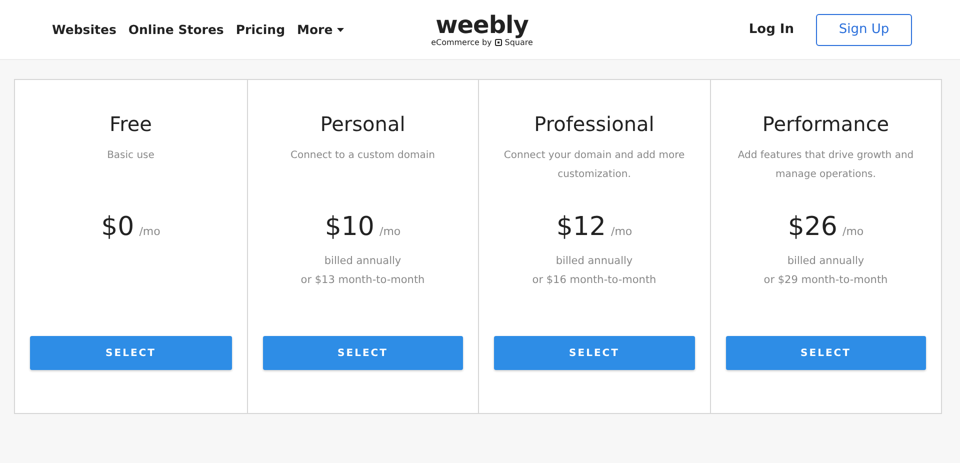 This screenshot has height=463, width=960. What do you see at coordinates (864, 30) in the screenshot?
I see `signup-button: Sign Up` at bounding box center [864, 30].